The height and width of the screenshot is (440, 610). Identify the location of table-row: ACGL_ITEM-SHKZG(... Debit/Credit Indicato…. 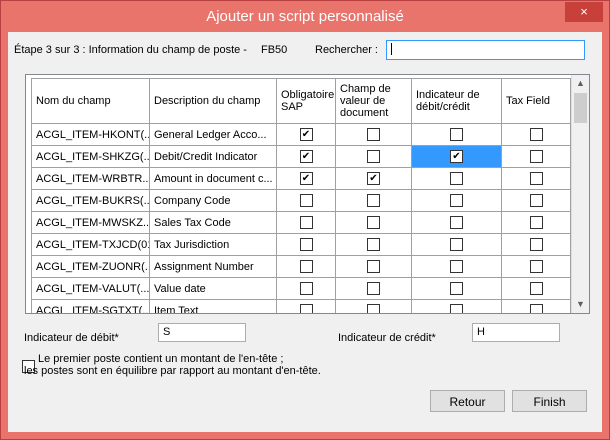
(301, 156).